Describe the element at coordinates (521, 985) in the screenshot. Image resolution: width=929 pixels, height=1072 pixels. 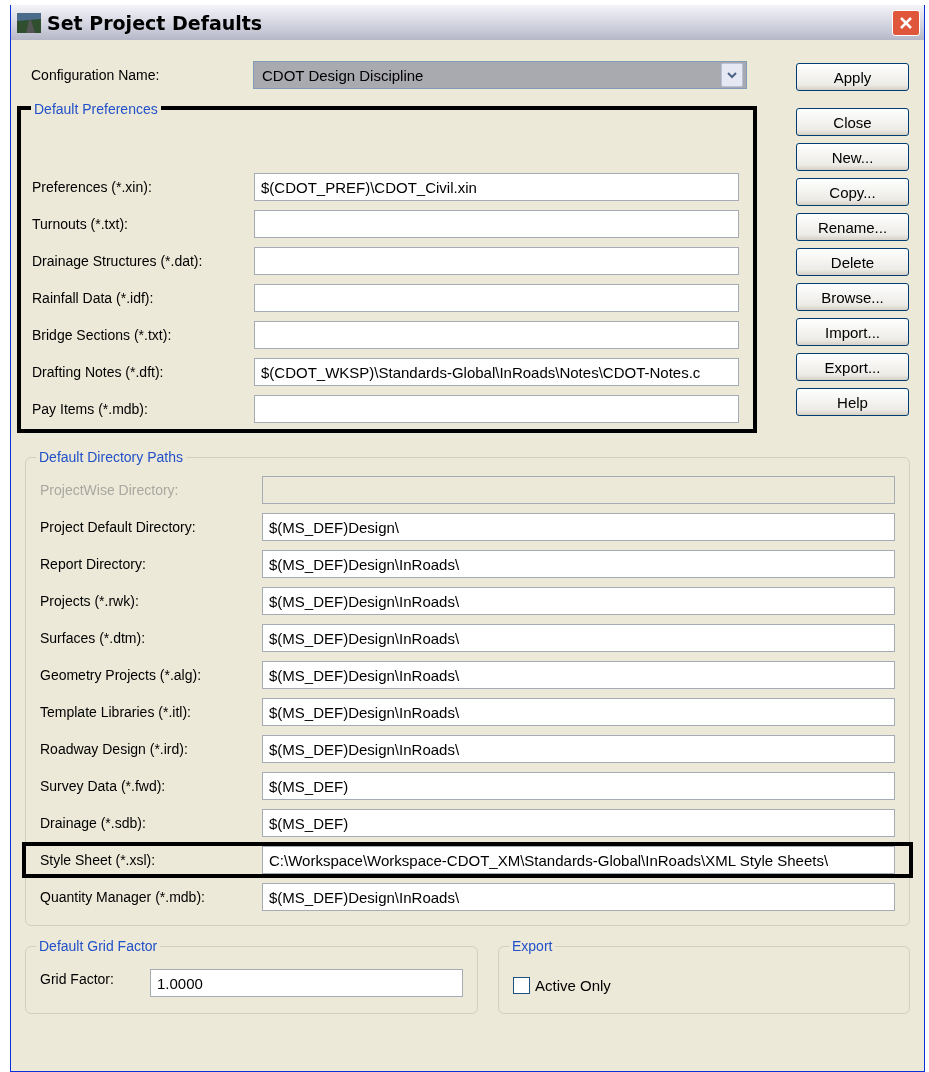
I see `checkbox` at that location.